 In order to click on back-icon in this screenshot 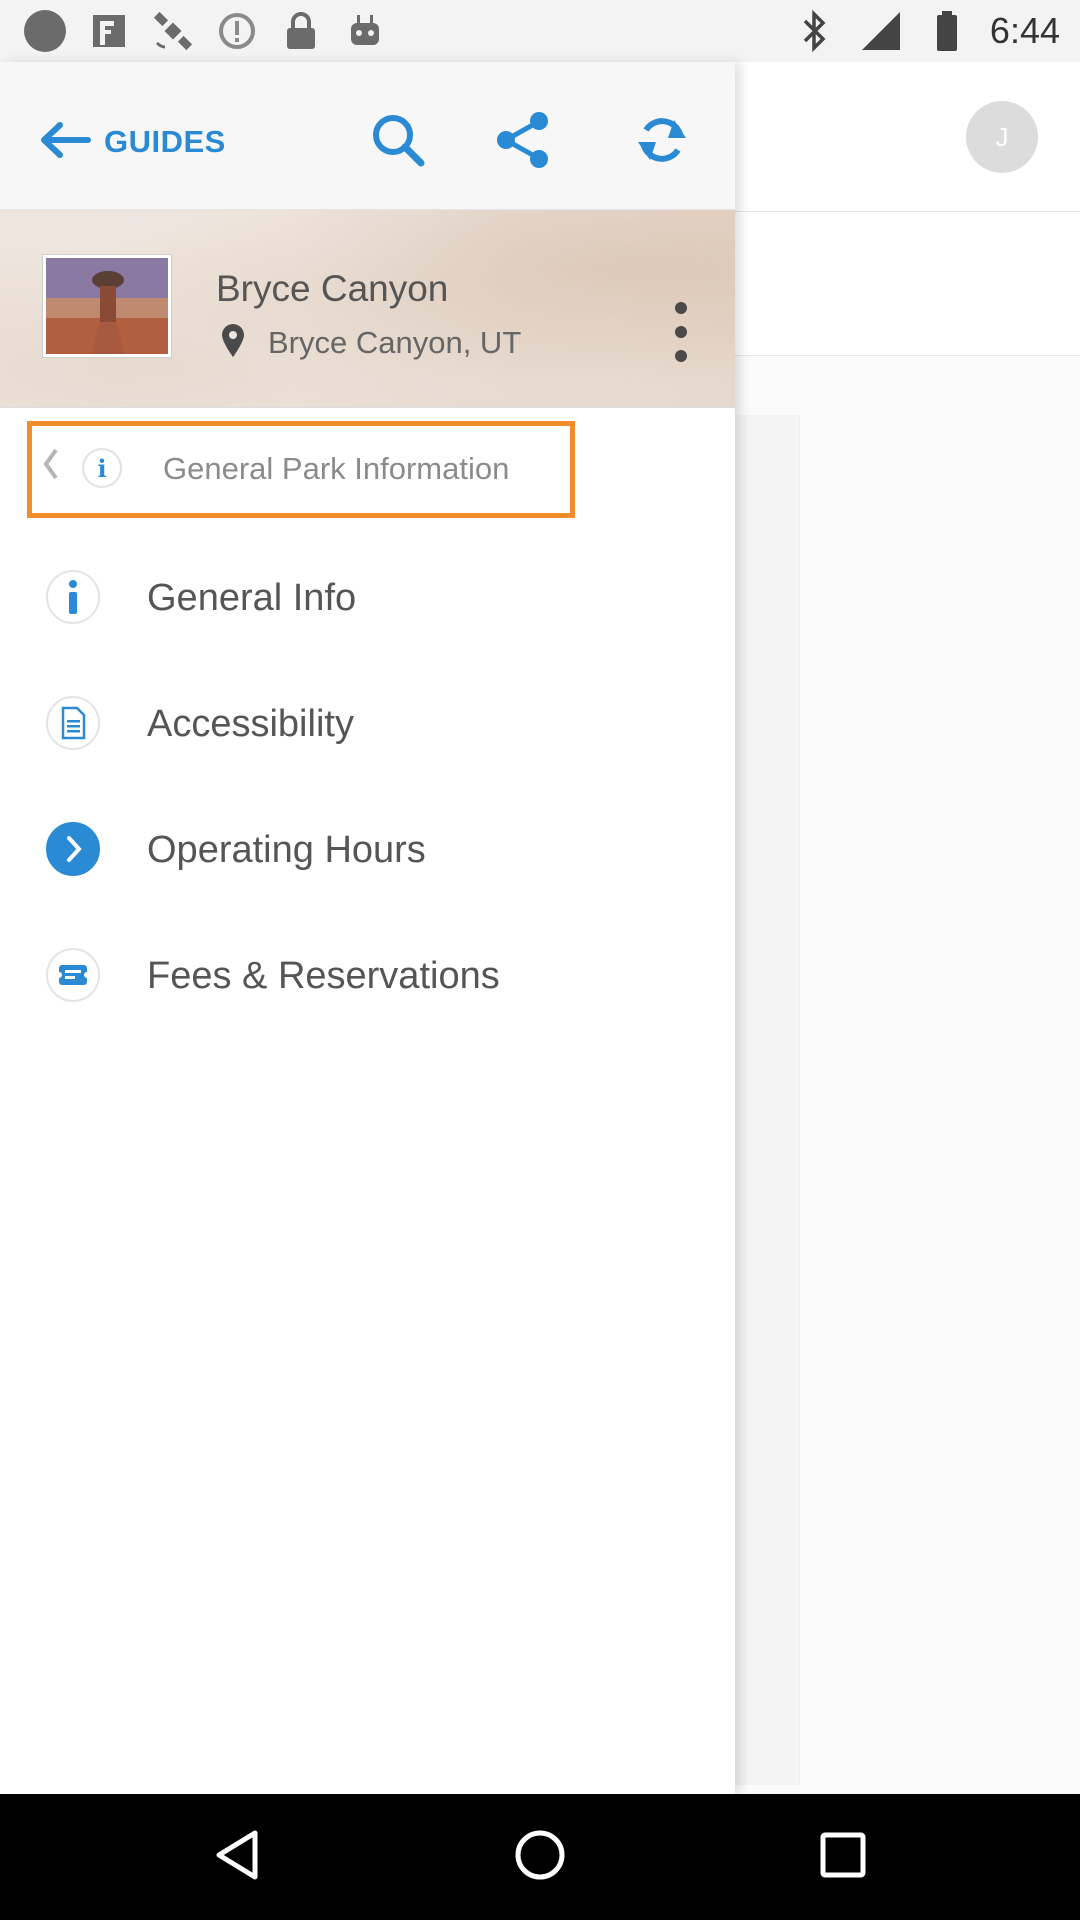, I will do `click(237, 1857)`.